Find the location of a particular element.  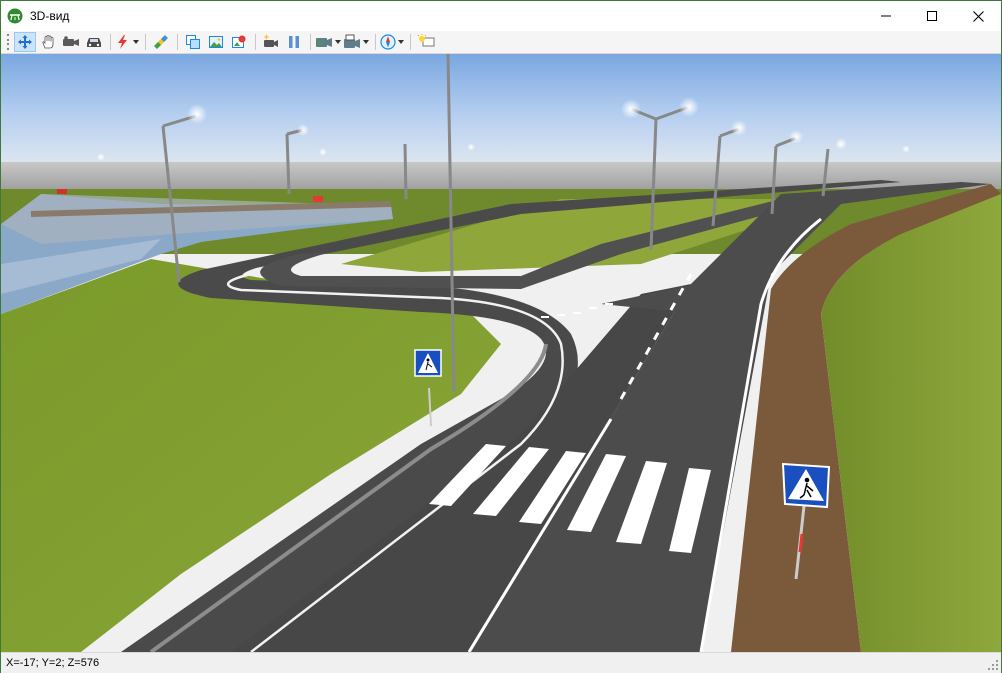

camera-tool-button is located at coordinates (71, 42).